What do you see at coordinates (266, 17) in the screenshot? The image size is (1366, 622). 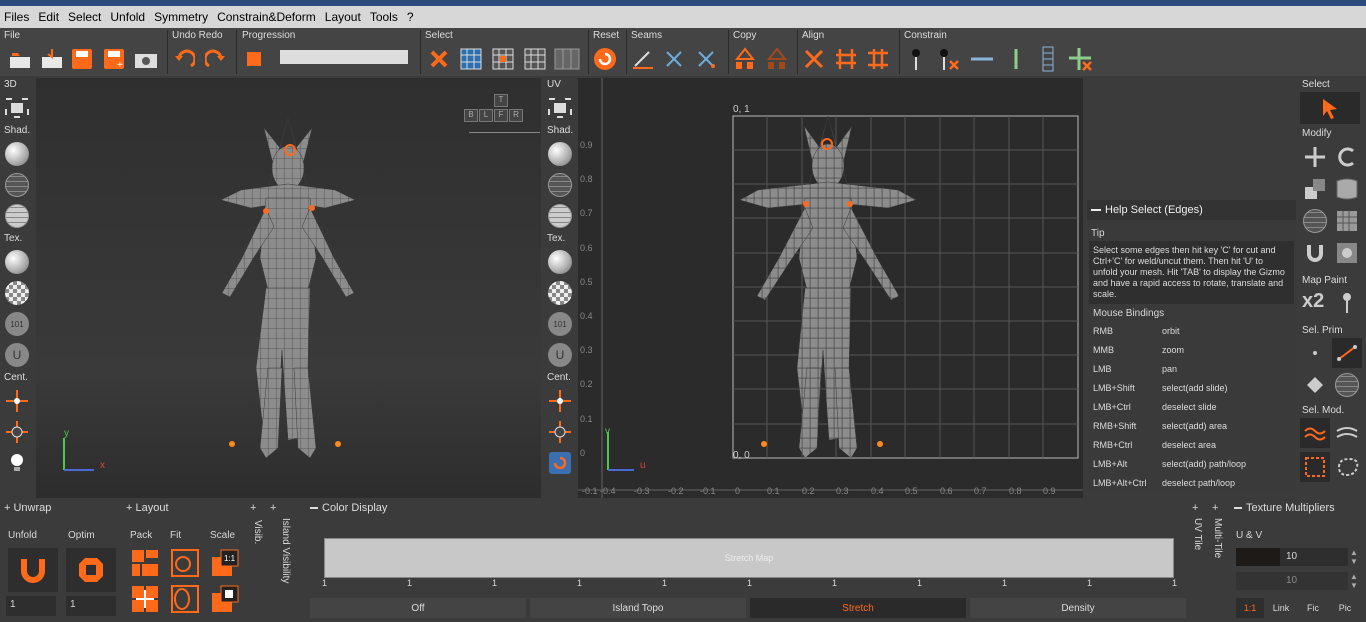 I see `menu-constrain: Constrain&Deform` at bounding box center [266, 17].